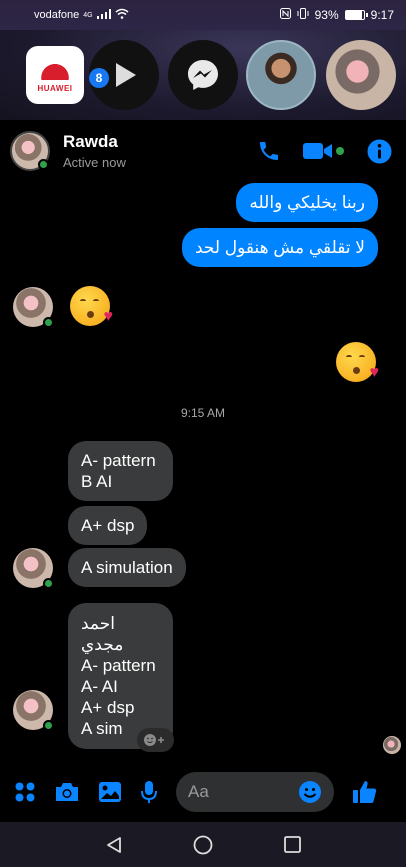  I want to click on chat-heads-strip: HUAWEI 8, so click(203, 75).